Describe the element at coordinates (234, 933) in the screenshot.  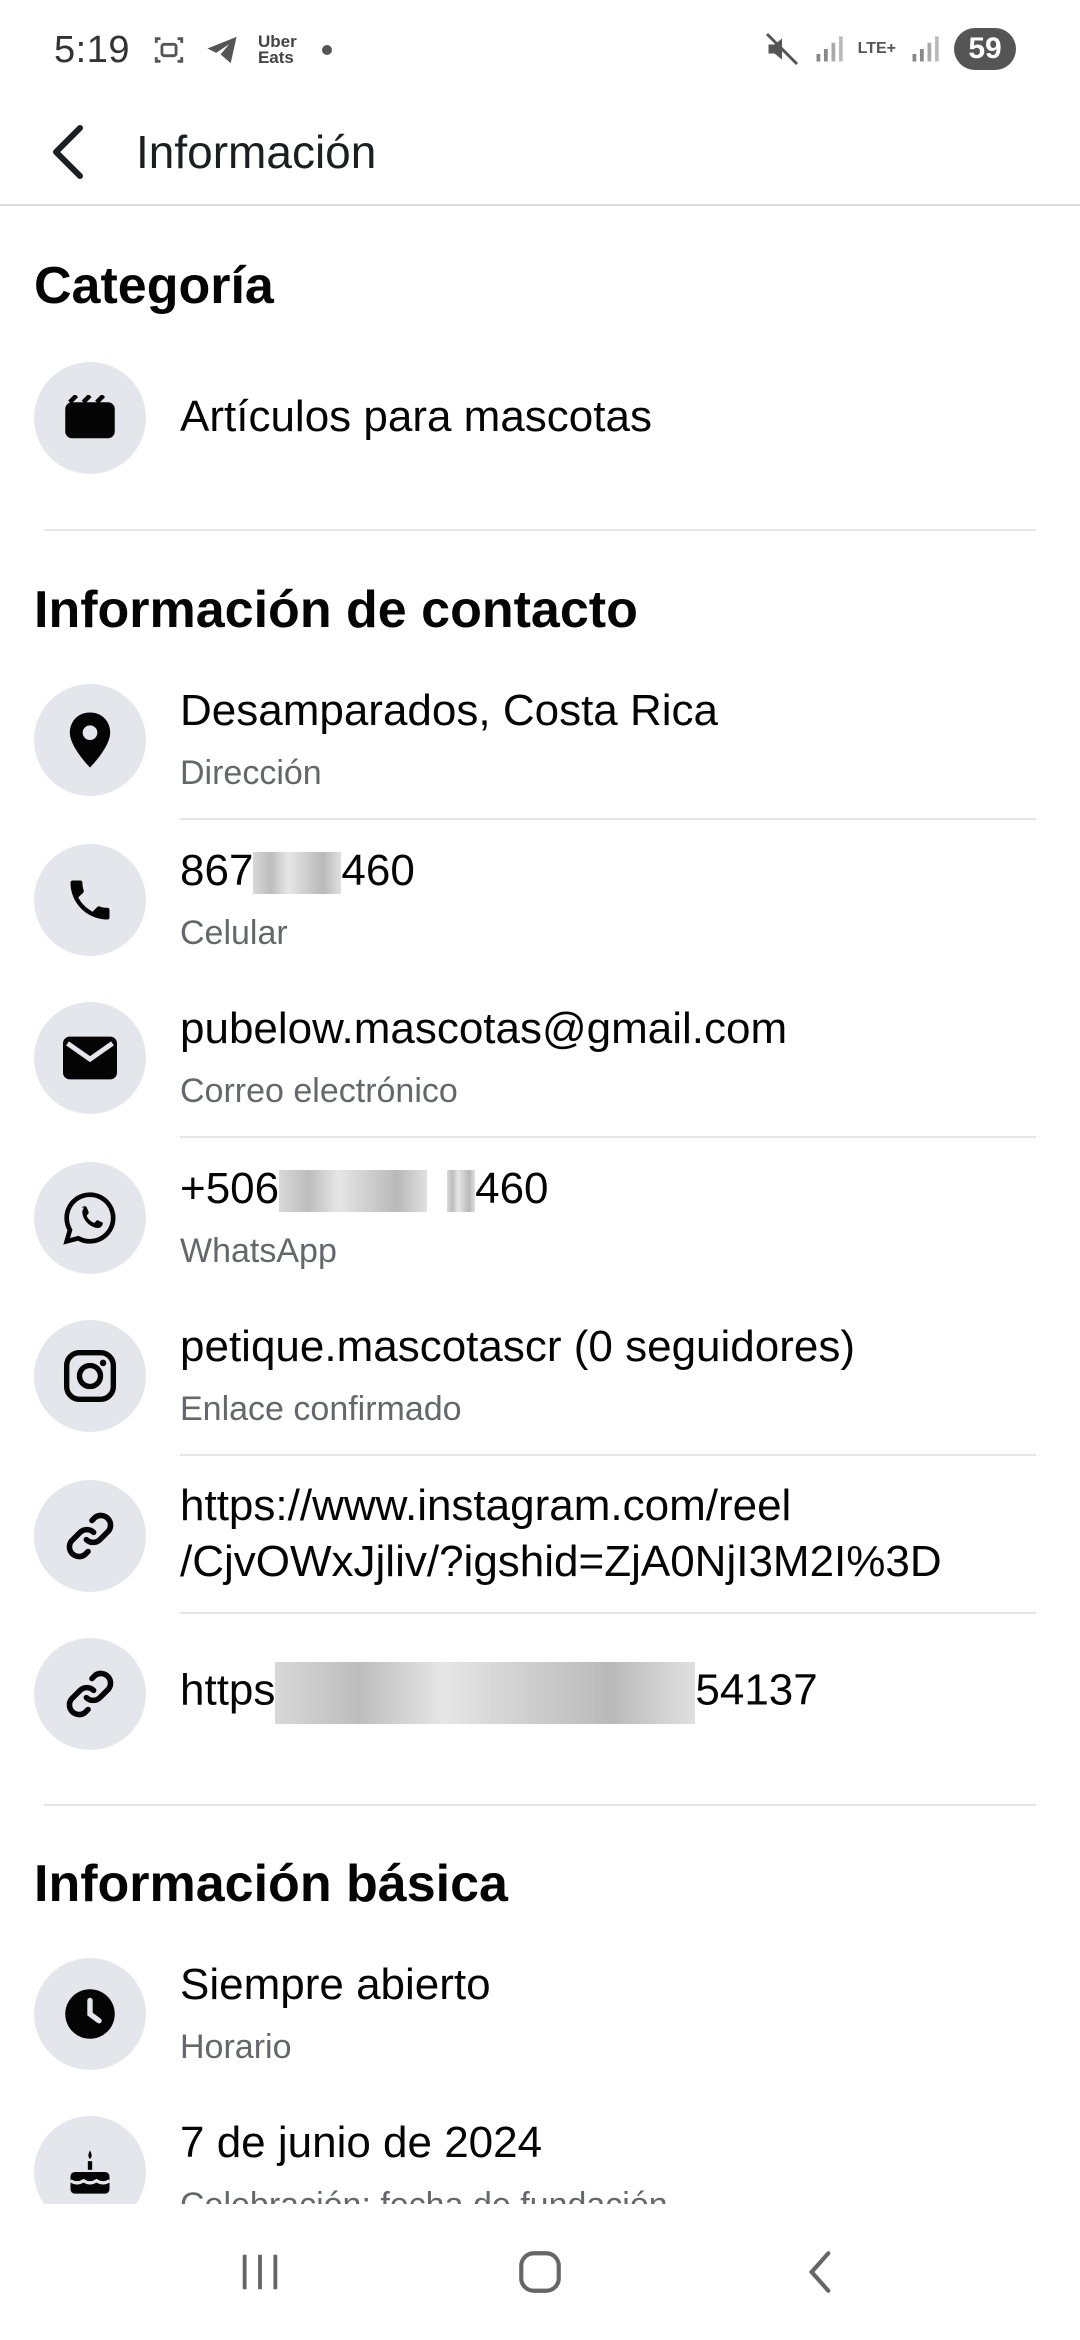
I see `phone-label: Celular` at that location.